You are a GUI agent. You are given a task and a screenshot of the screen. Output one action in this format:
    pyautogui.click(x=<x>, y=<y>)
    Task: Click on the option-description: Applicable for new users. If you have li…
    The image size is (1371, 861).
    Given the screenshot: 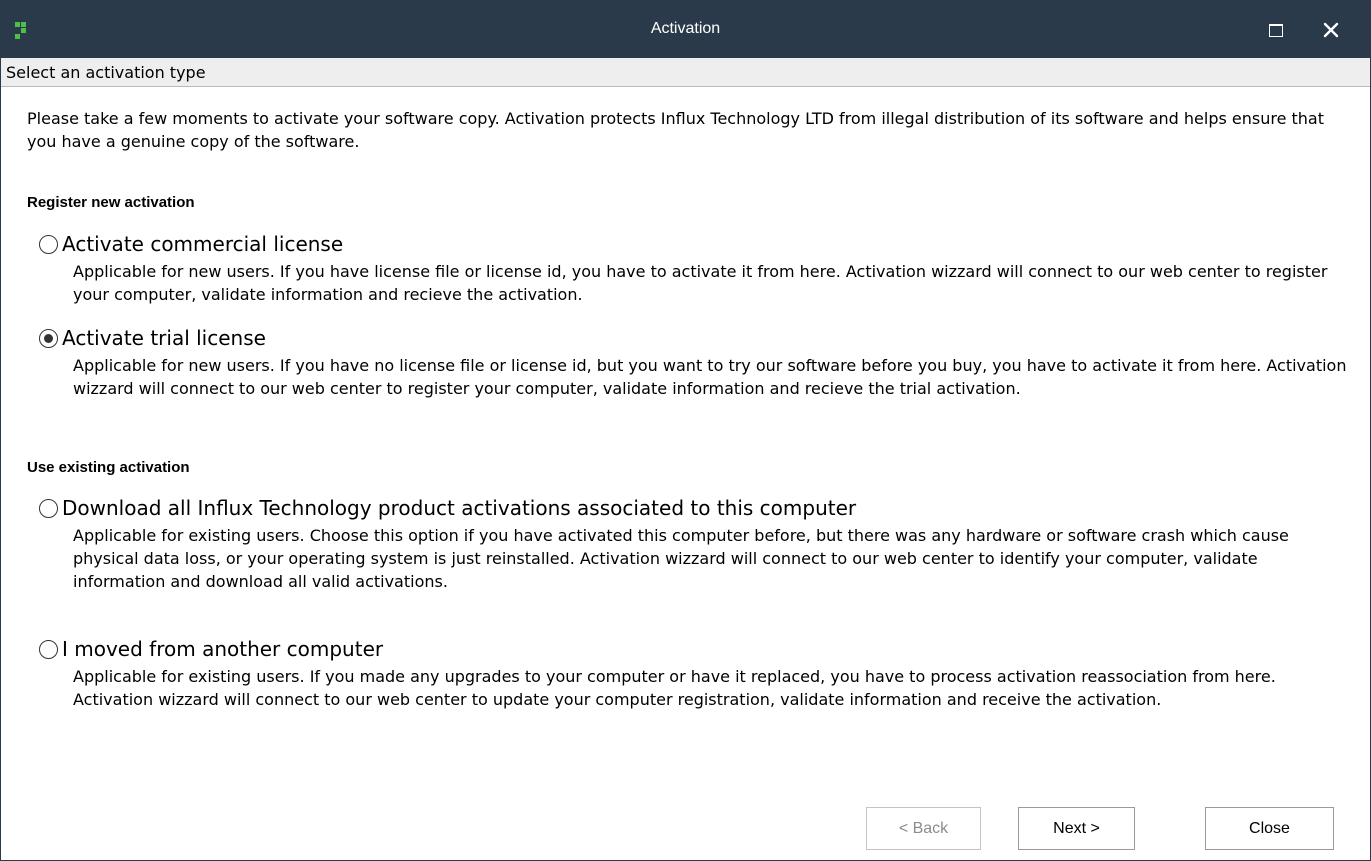 What is the action you would take?
    pyautogui.click(x=700, y=283)
    